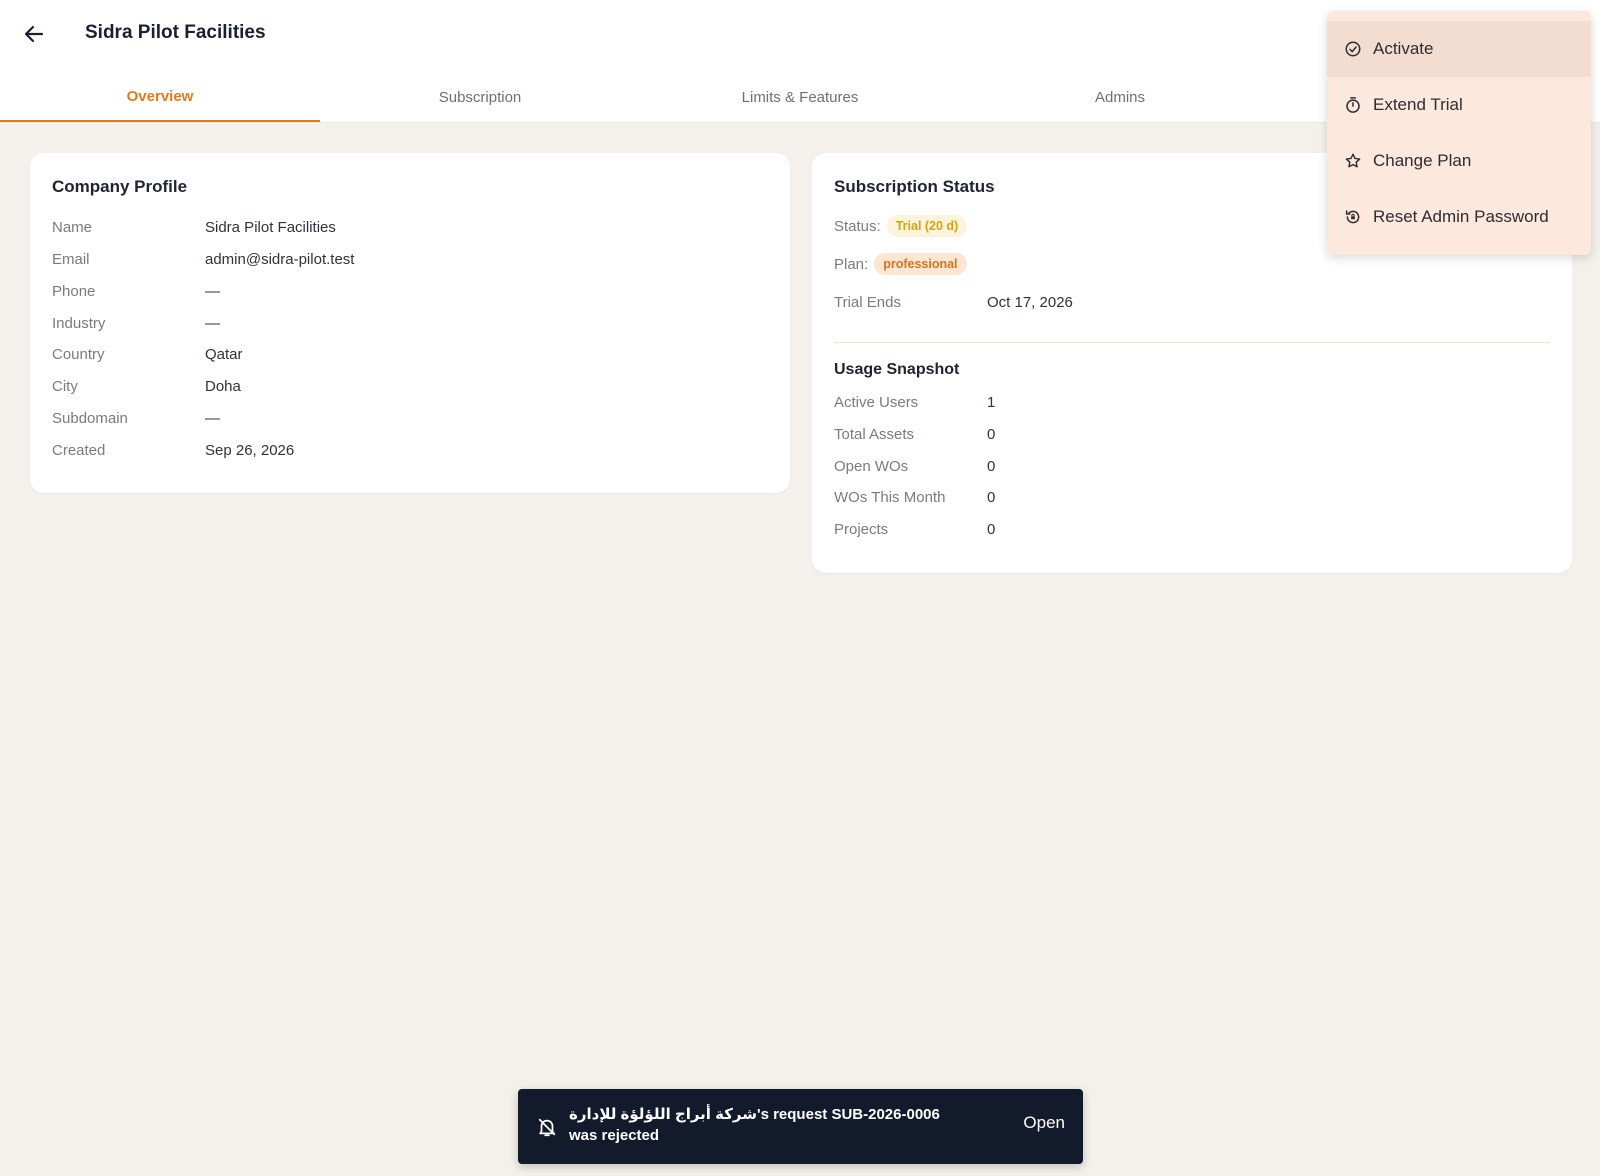  I want to click on check-circle-icon, so click(1353, 49).